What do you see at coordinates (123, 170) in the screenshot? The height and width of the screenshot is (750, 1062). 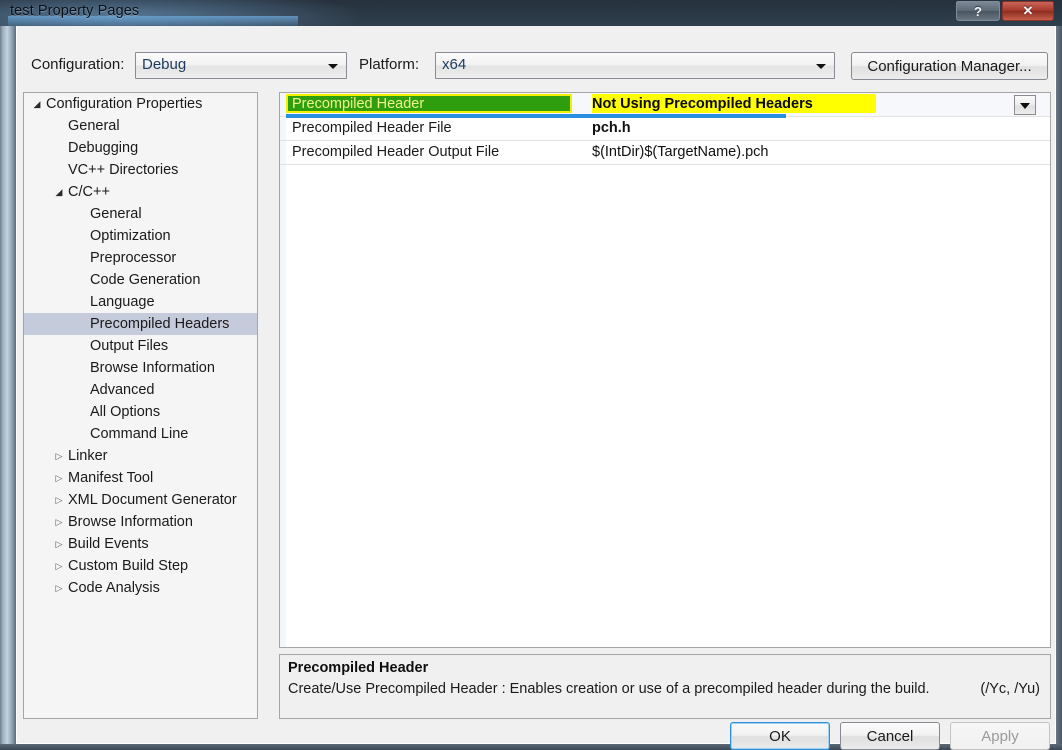 I see `tree-item-label: VC++ Directories` at bounding box center [123, 170].